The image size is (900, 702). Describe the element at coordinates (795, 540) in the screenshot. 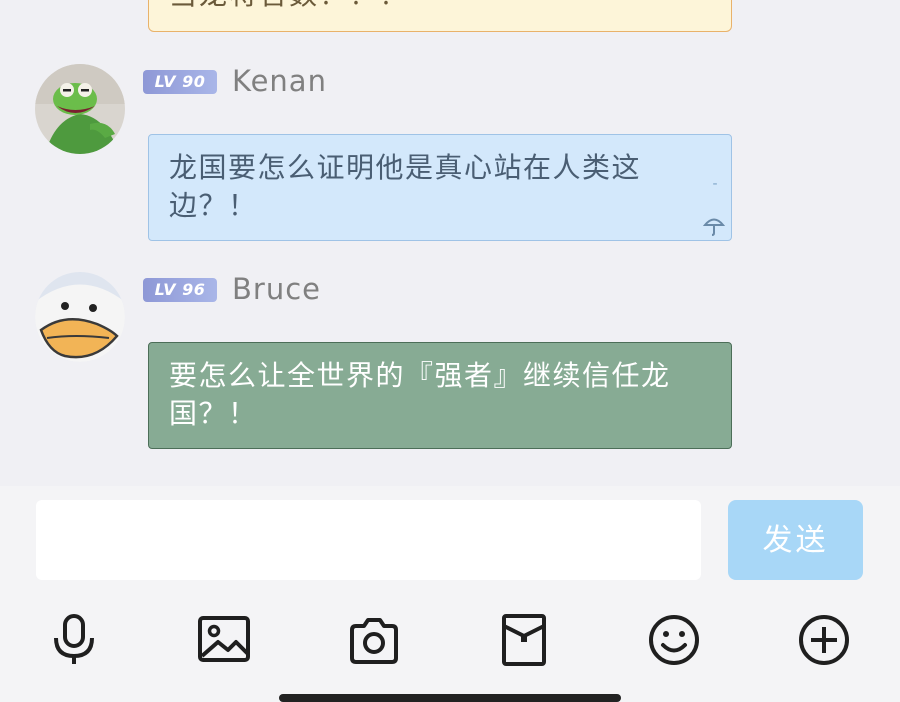

I see `send-button: 发送` at that location.